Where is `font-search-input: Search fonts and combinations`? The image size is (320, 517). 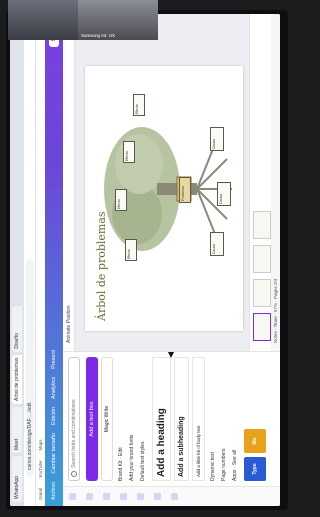 font-search-input: Search fonts and combinations is located at coordinates (74, 419).